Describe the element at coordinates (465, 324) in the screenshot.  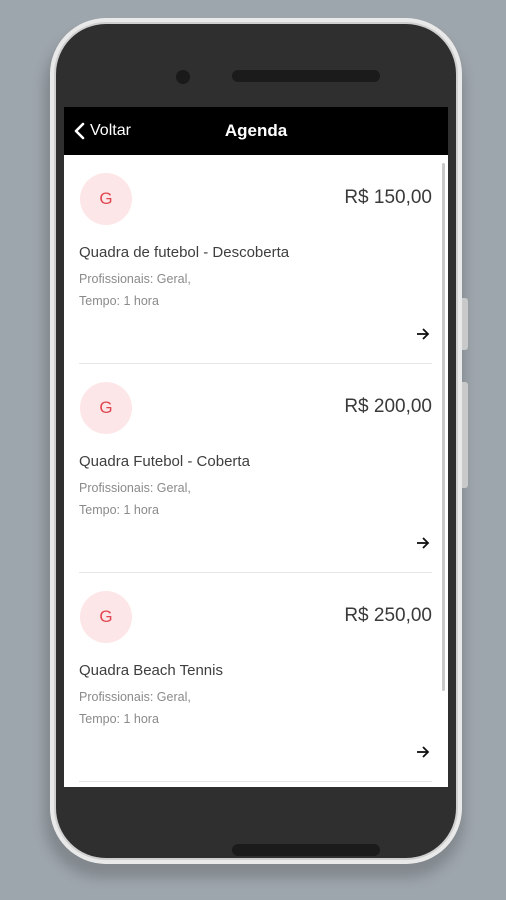
I see `volume-button` at that location.